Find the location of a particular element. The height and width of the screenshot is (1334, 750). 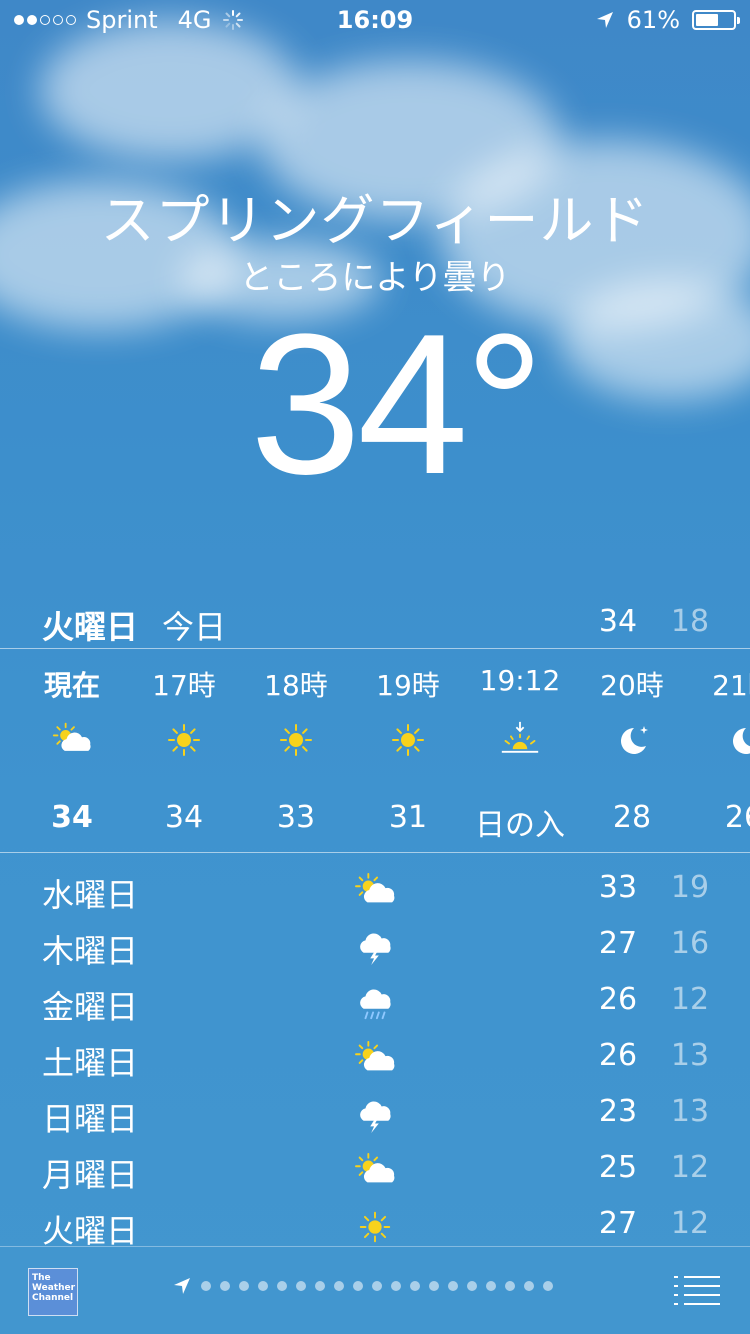

hourly-item: 21時 26 is located at coordinates (719, 750).